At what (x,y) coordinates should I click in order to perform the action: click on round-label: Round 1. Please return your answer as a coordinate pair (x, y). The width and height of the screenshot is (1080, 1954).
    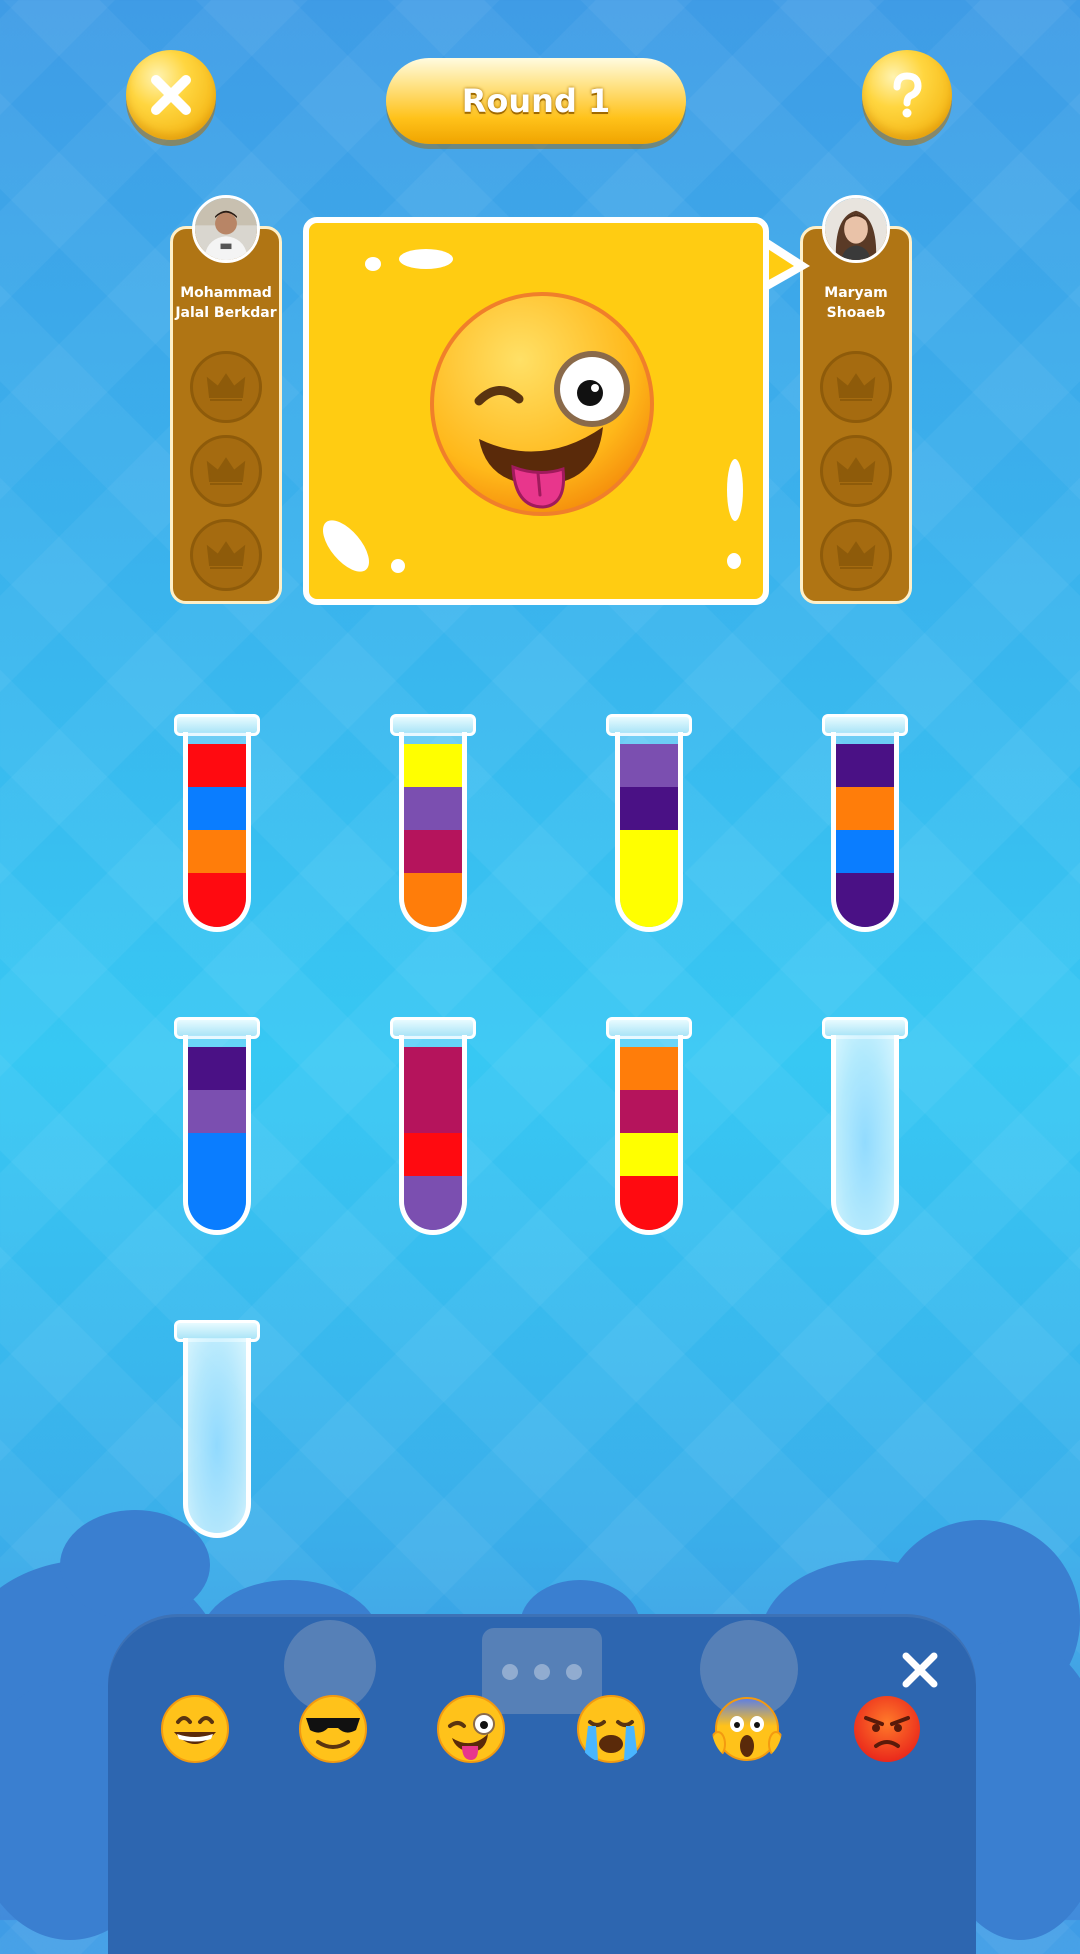
    Looking at the image, I should click on (536, 101).